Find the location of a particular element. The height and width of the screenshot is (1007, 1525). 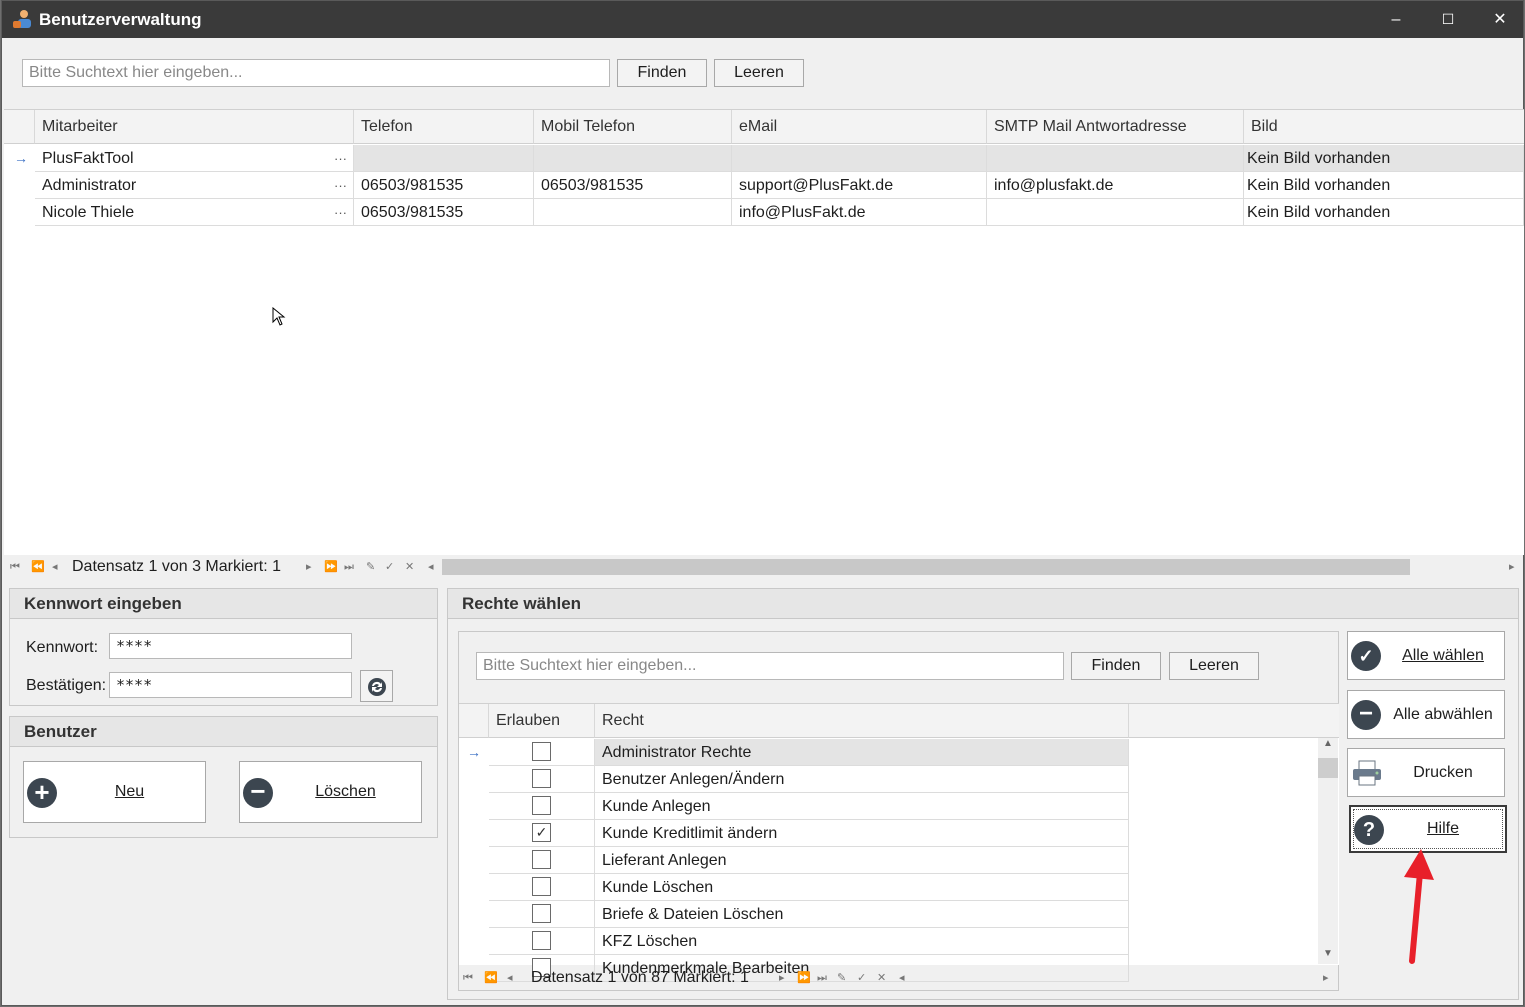

print-button: Drucken is located at coordinates (1426, 772).